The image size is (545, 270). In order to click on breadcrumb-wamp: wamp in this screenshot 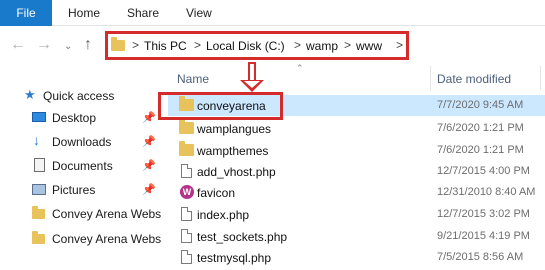, I will do `click(322, 46)`.